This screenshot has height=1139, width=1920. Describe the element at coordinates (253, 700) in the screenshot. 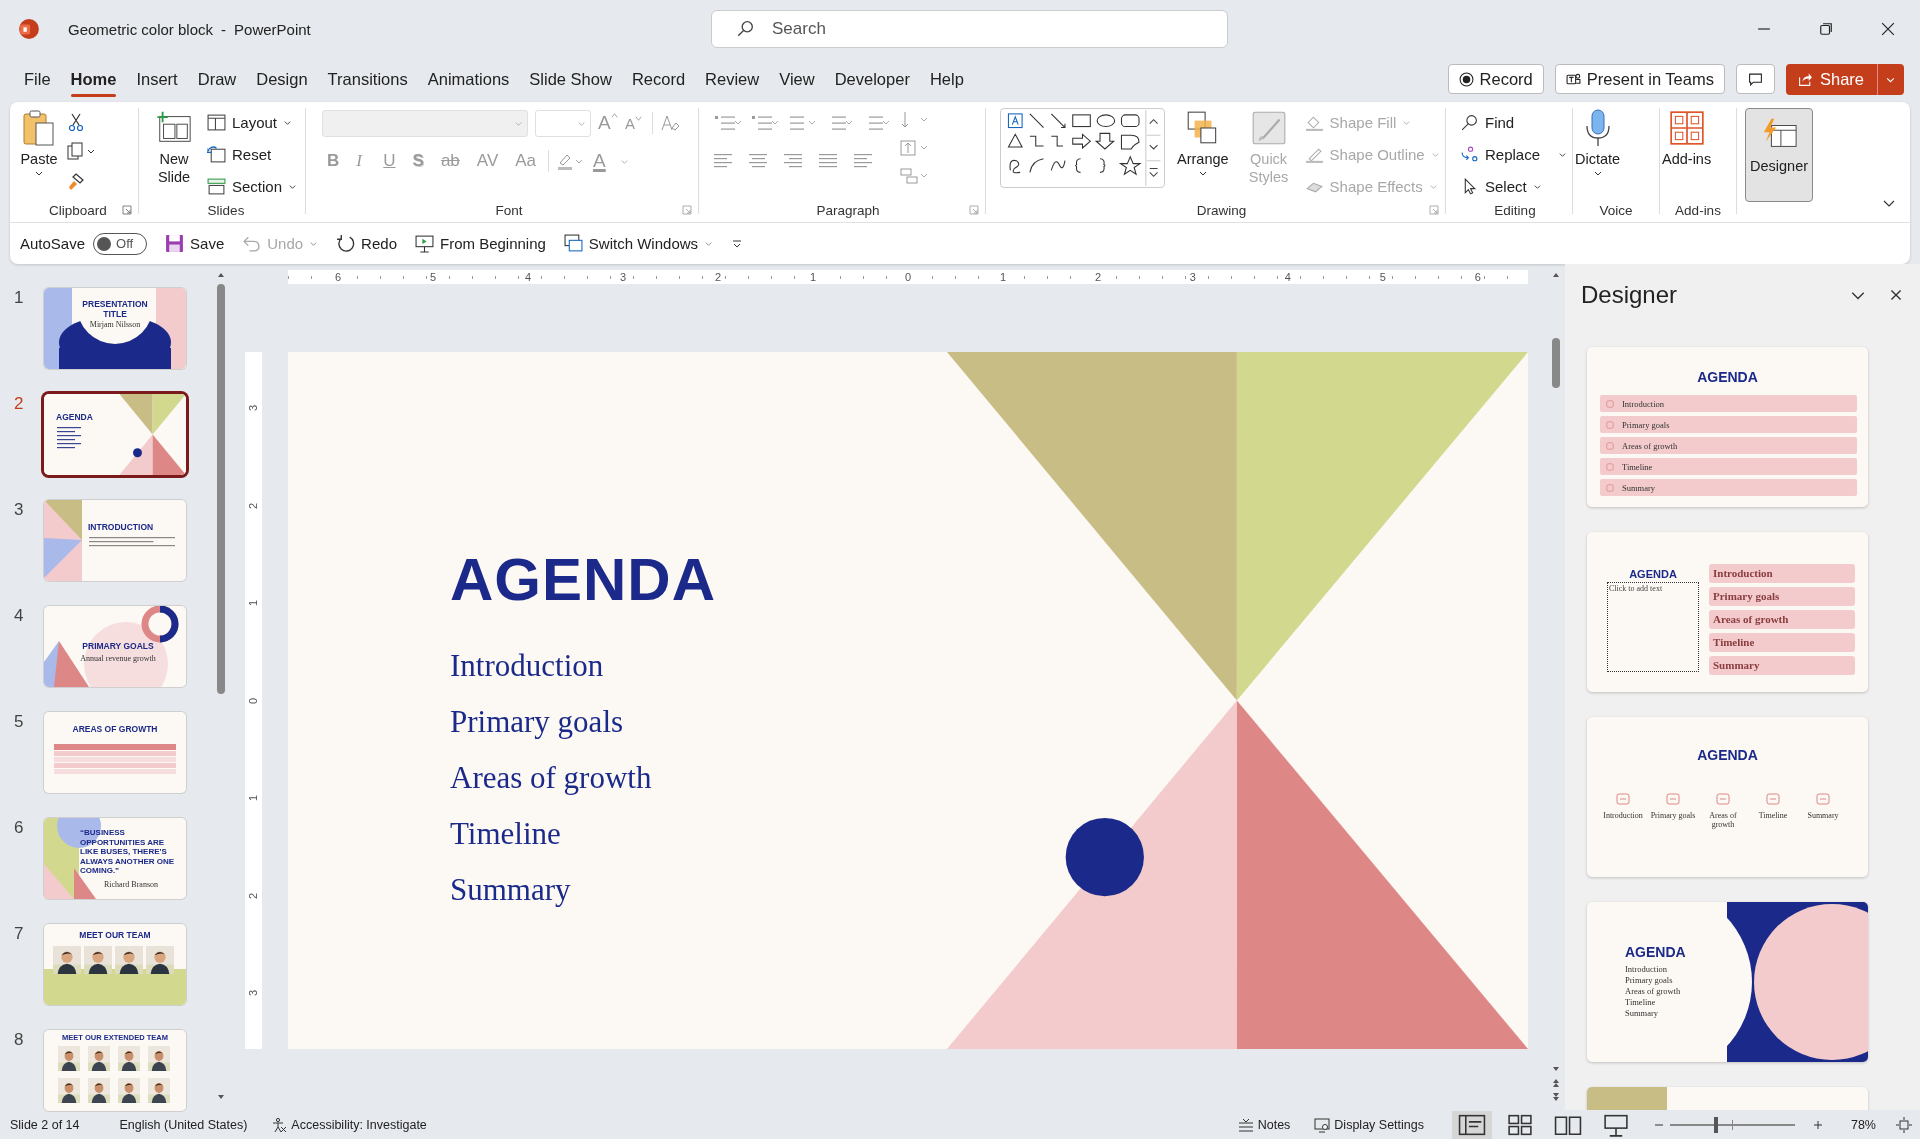

I see `vertical-ruler: 3 2 1 0 1 2 3` at that location.